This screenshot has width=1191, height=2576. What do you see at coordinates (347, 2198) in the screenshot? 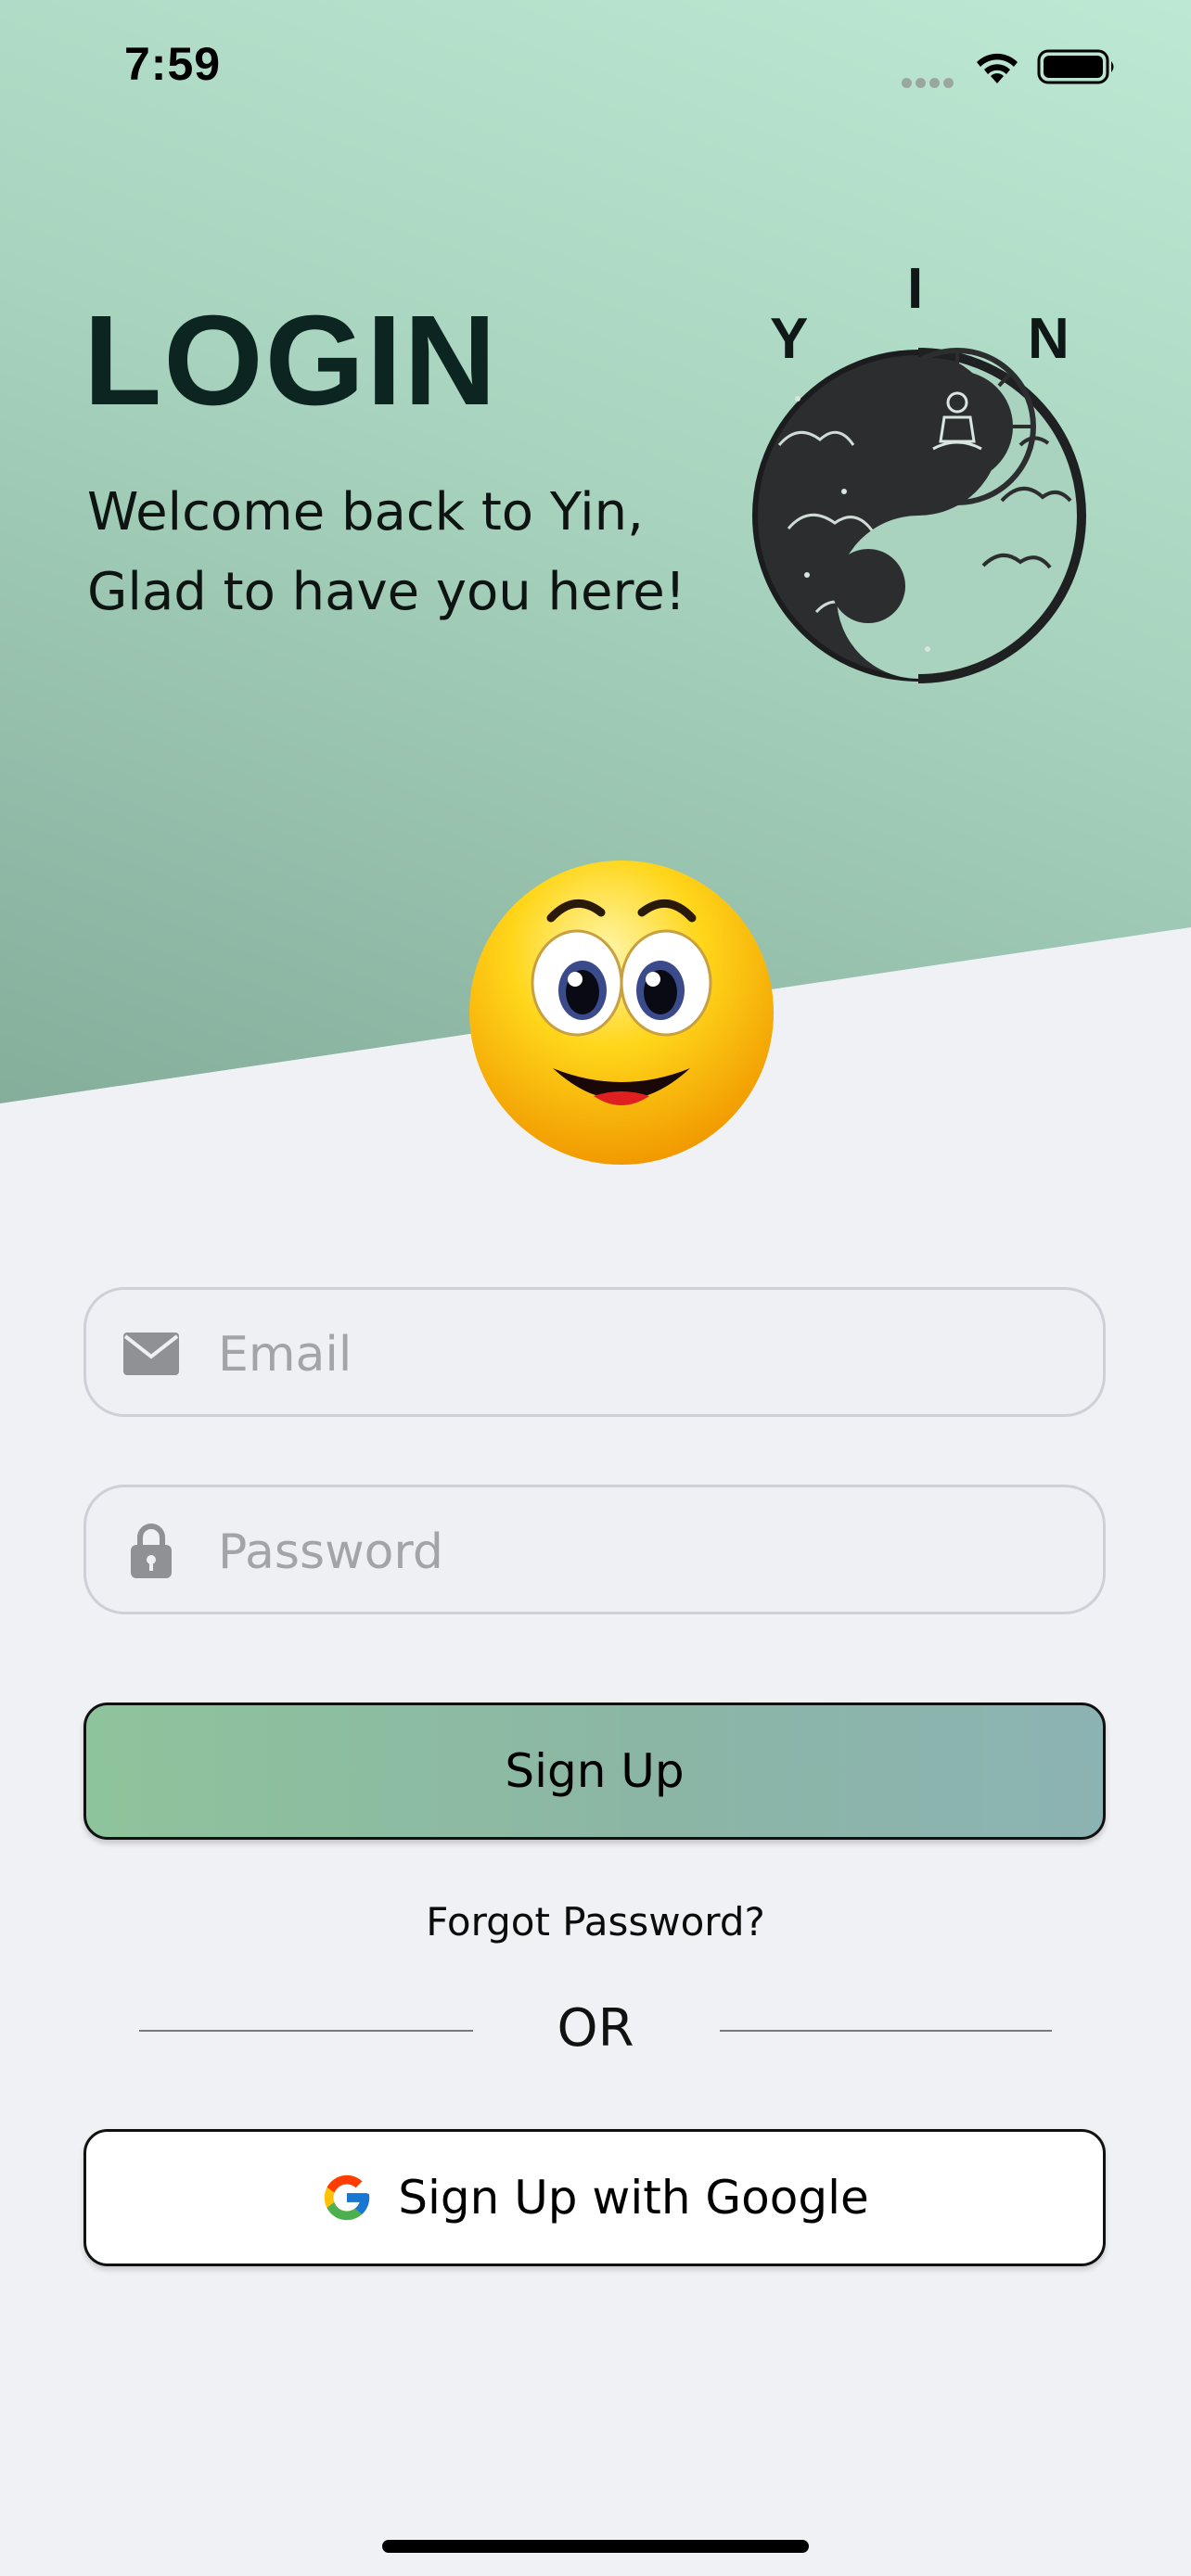
I see `google-g-icon` at bounding box center [347, 2198].